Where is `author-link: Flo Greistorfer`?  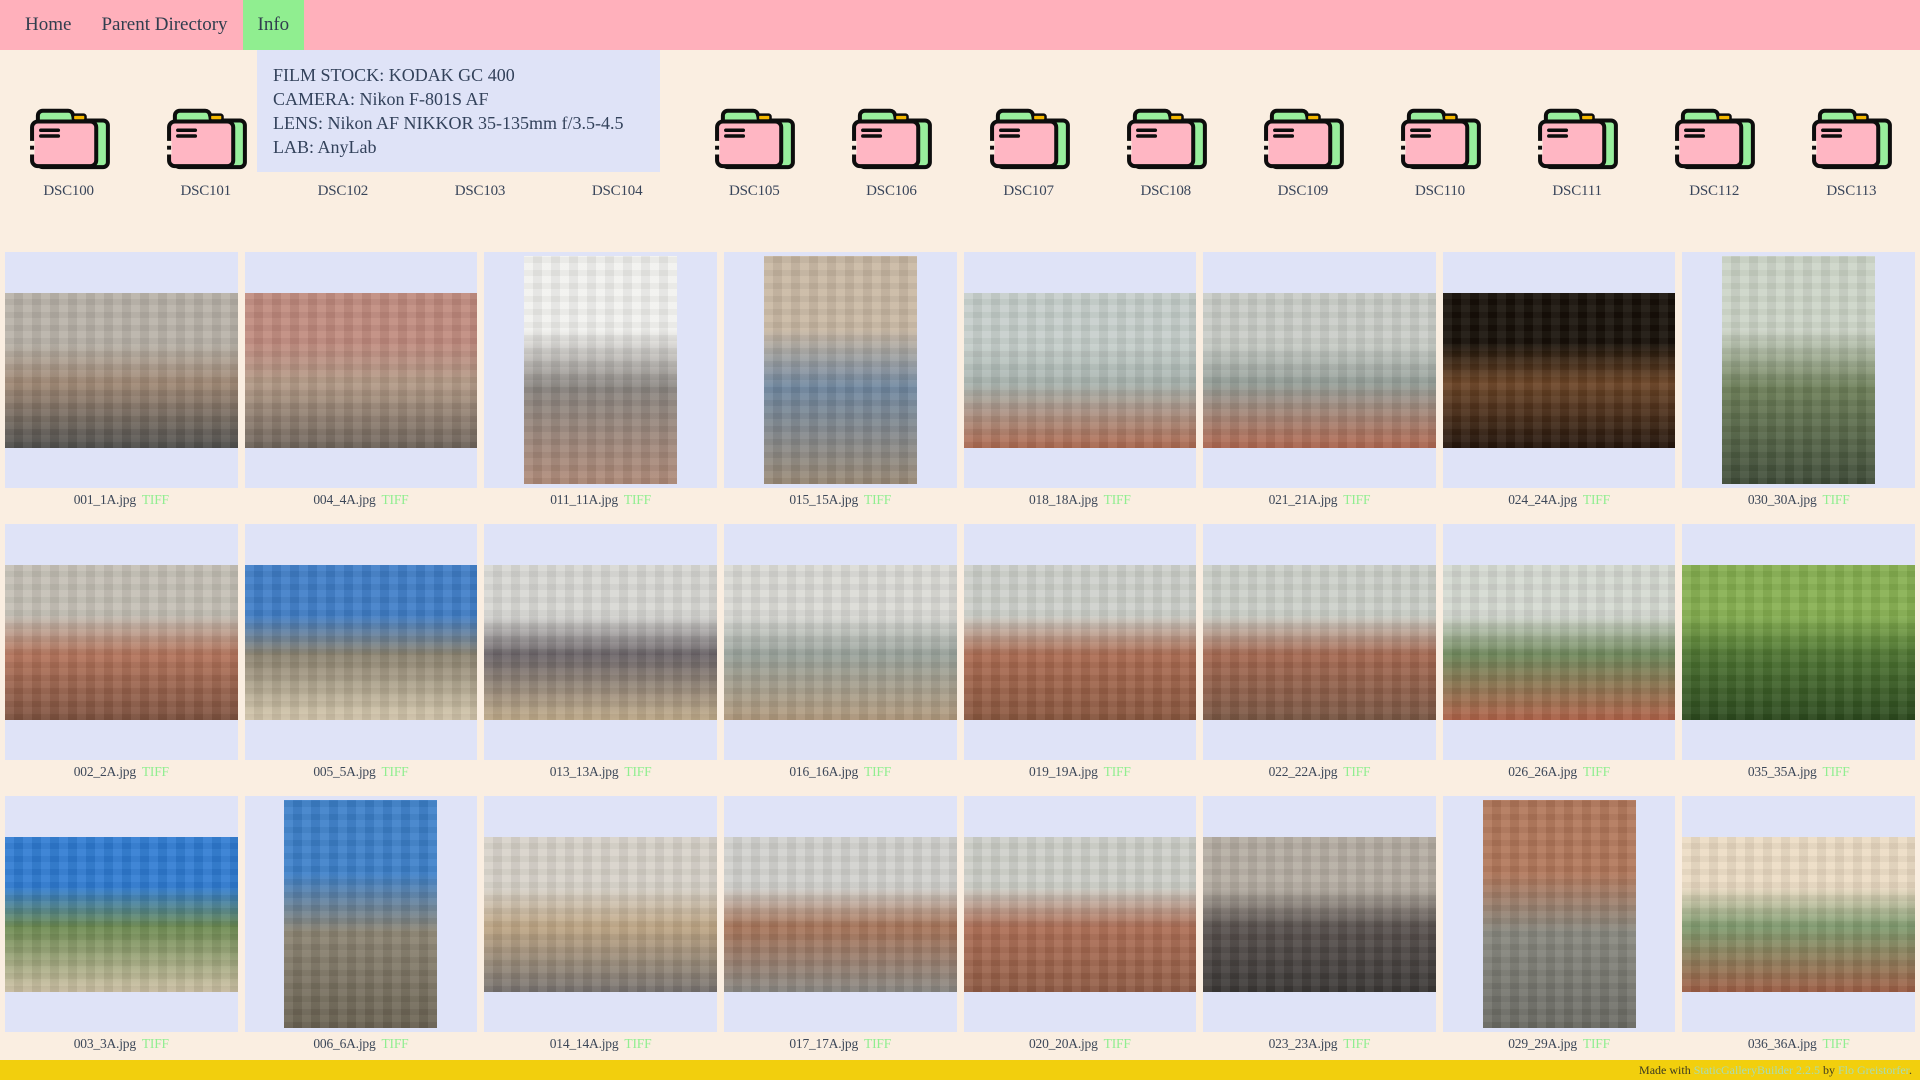 author-link: Flo Greistorfer is located at coordinates (1873, 1070).